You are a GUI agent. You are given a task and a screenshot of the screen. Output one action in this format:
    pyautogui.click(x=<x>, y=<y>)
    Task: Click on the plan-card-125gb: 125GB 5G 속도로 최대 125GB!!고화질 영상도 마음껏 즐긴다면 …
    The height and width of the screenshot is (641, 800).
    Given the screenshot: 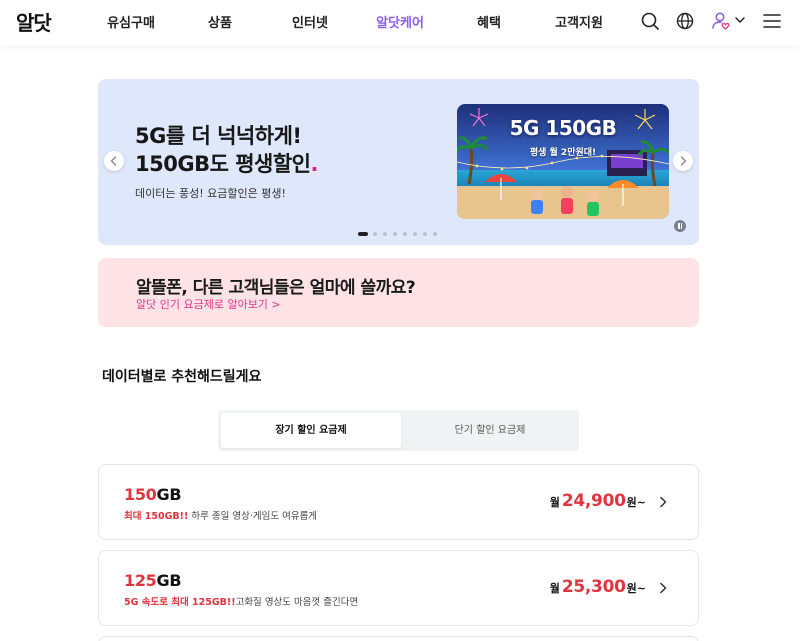 What is the action you would take?
    pyautogui.click(x=398, y=588)
    